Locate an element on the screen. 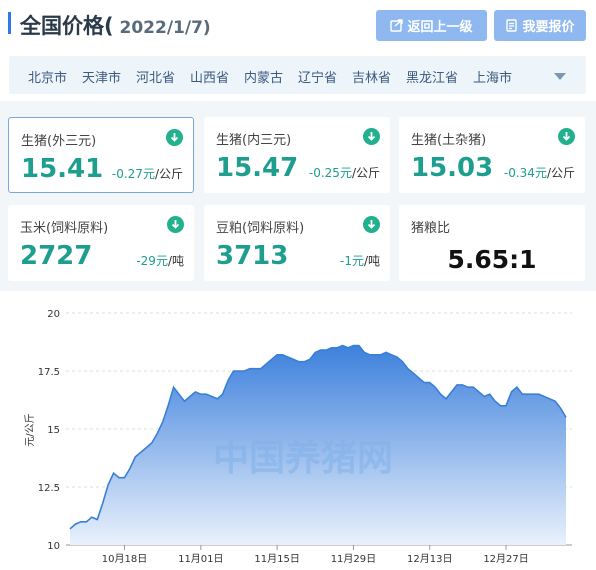  y-tick-label: 10 is located at coordinates (53, 546).